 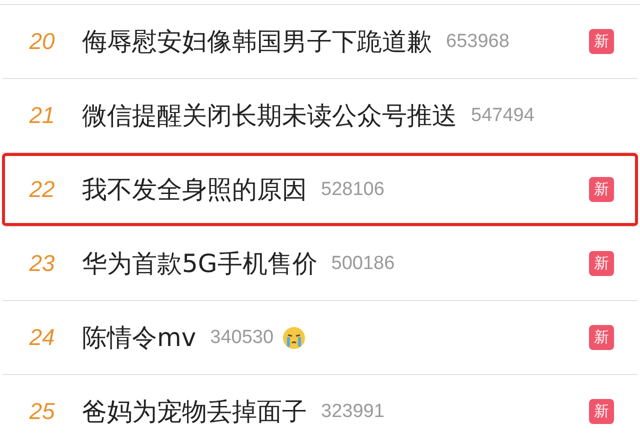 What do you see at coordinates (363, 263) in the screenshot?
I see `view-count: 500186` at bounding box center [363, 263].